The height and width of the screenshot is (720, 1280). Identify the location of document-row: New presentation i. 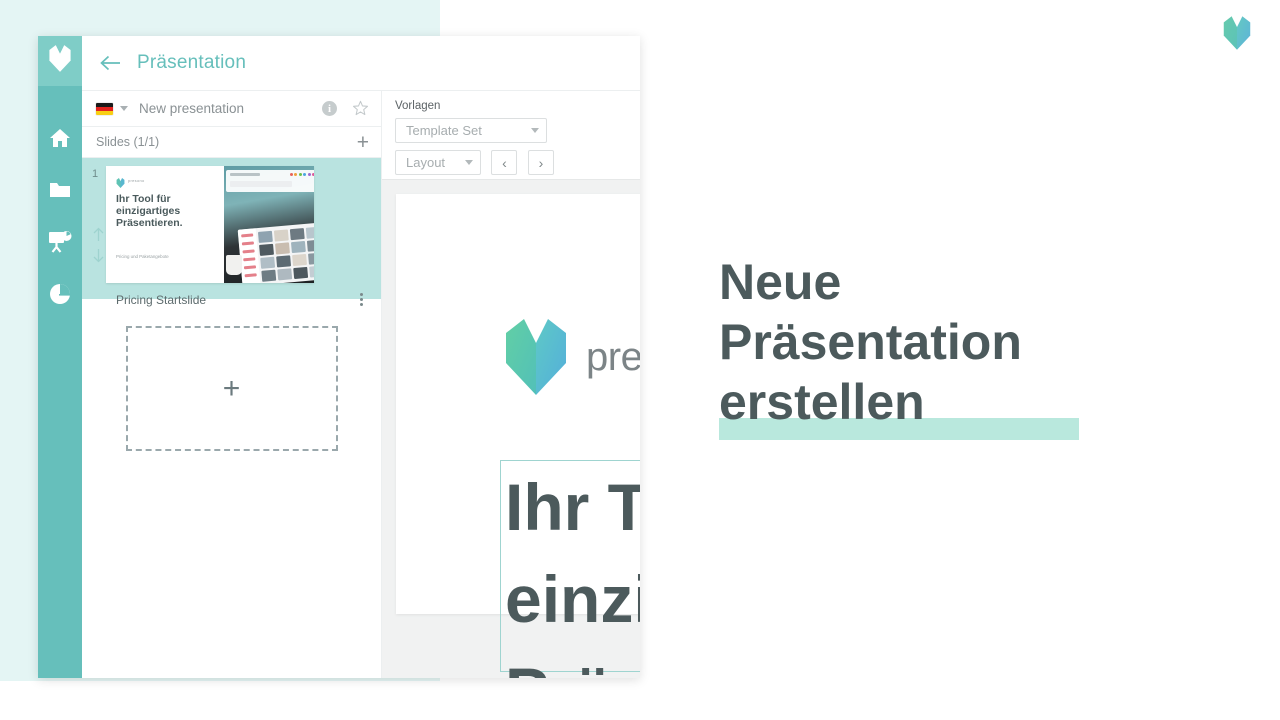
(231, 109).